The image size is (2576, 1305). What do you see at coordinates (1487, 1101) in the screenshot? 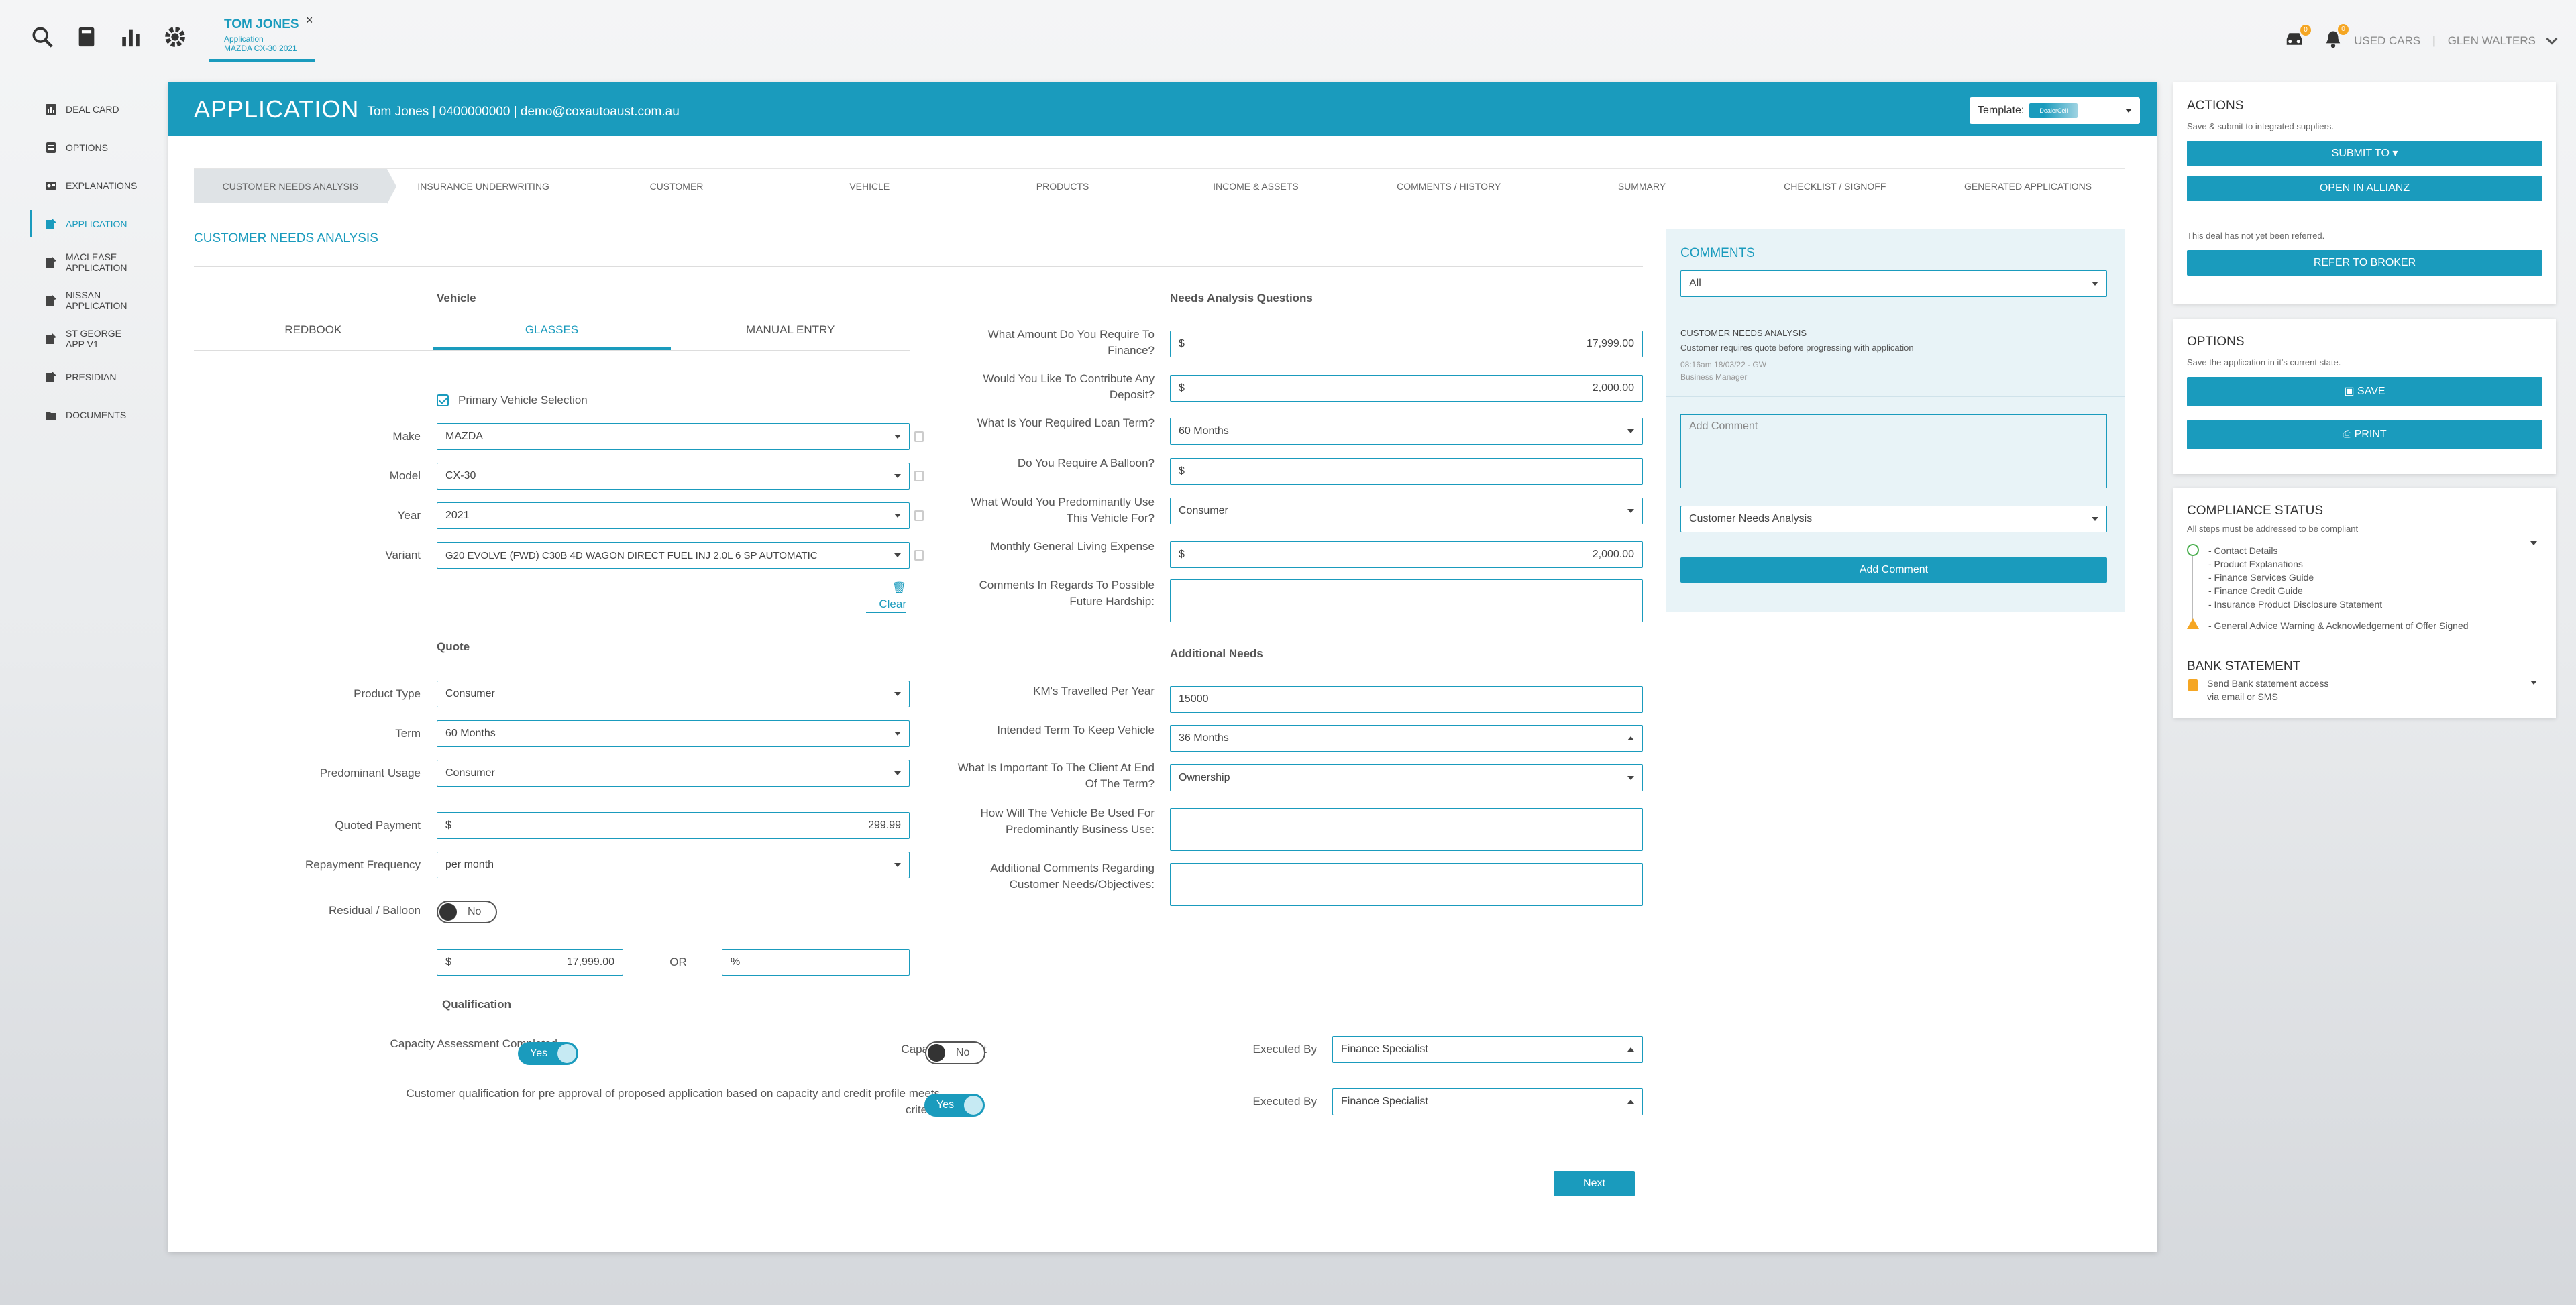
I see `executed-by-select-2: Finance Specialist` at bounding box center [1487, 1101].